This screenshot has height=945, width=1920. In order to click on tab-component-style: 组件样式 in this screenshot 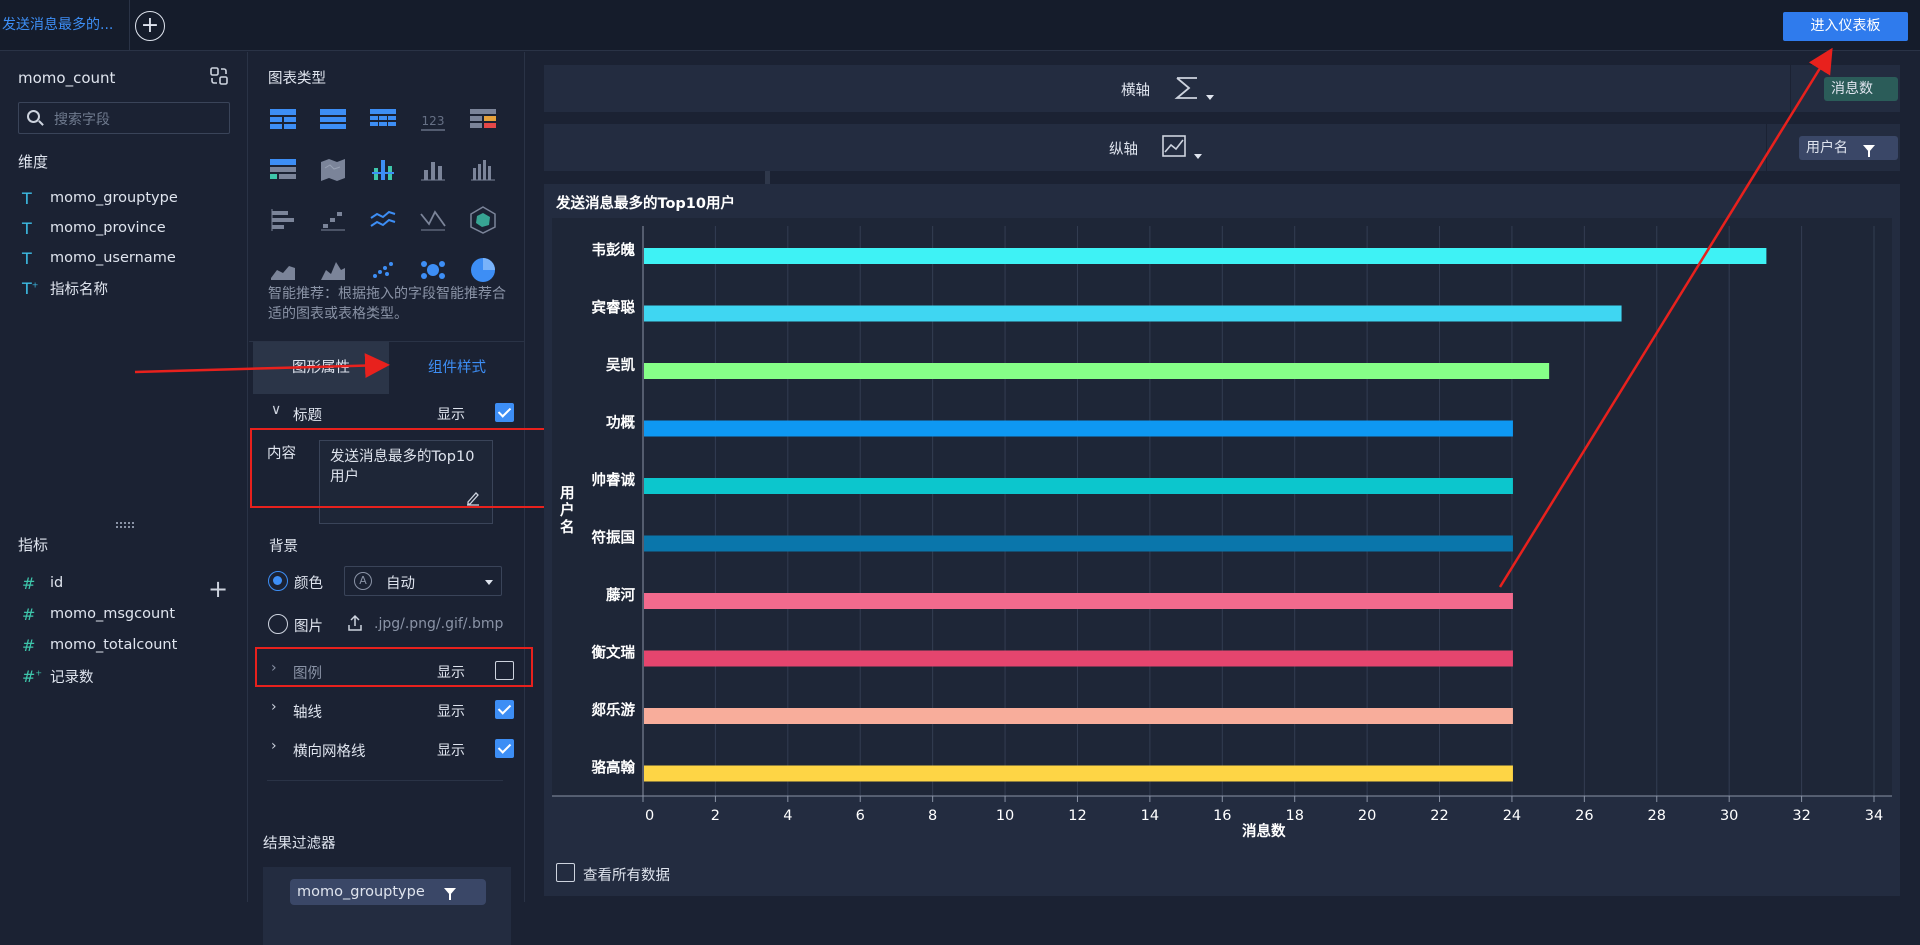, I will do `click(457, 368)`.